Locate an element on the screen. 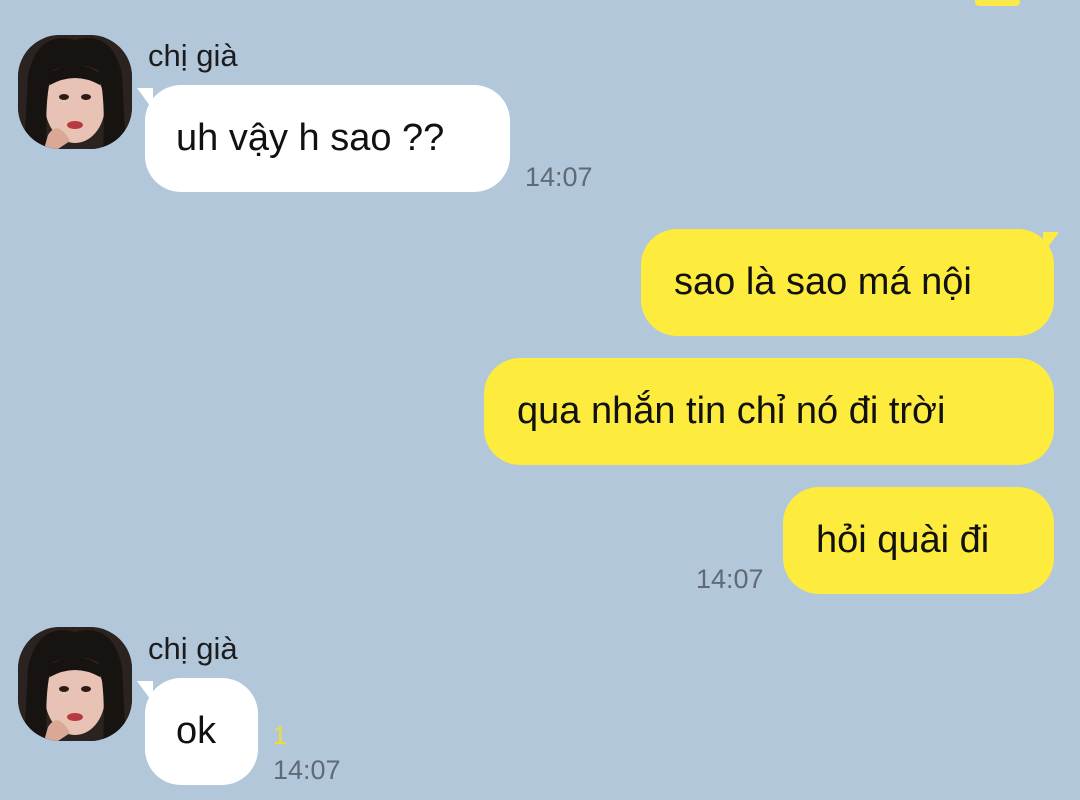 The image size is (1080, 800). incoming-message-bubble: ok is located at coordinates (201, 731).